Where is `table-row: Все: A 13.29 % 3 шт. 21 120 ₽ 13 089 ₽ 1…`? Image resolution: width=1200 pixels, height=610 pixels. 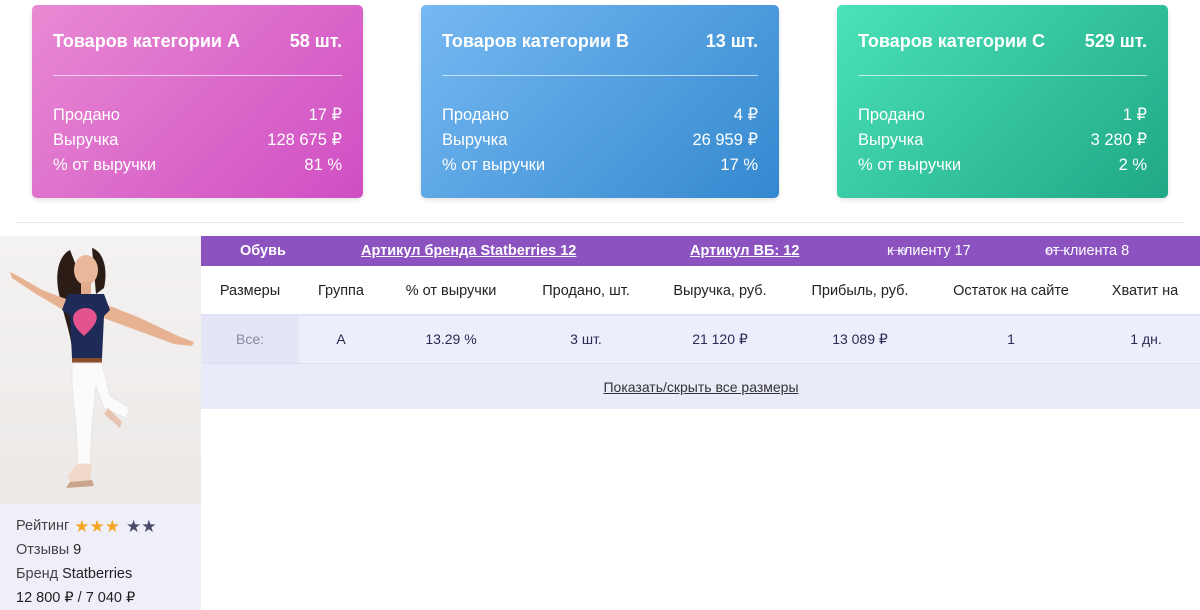 table-row: Все: A 13.29 % 3 шт. 21 120 ₽ 13 089 ₽ 1… is located at coordinates (700, 339).